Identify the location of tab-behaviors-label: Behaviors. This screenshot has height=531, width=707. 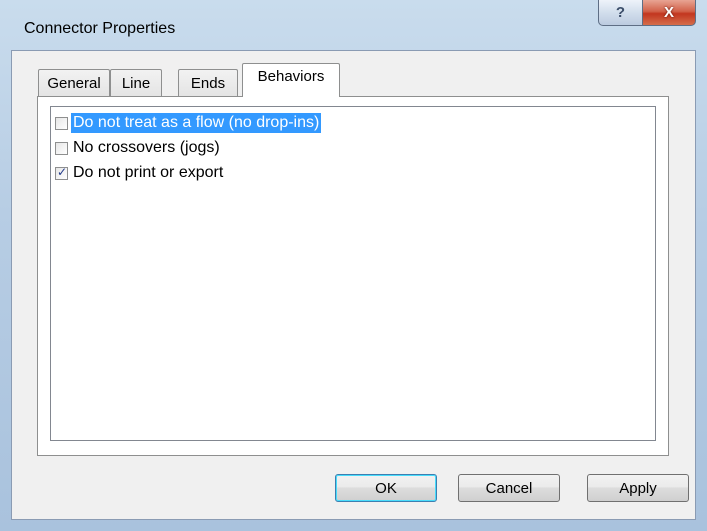
(291, 76).